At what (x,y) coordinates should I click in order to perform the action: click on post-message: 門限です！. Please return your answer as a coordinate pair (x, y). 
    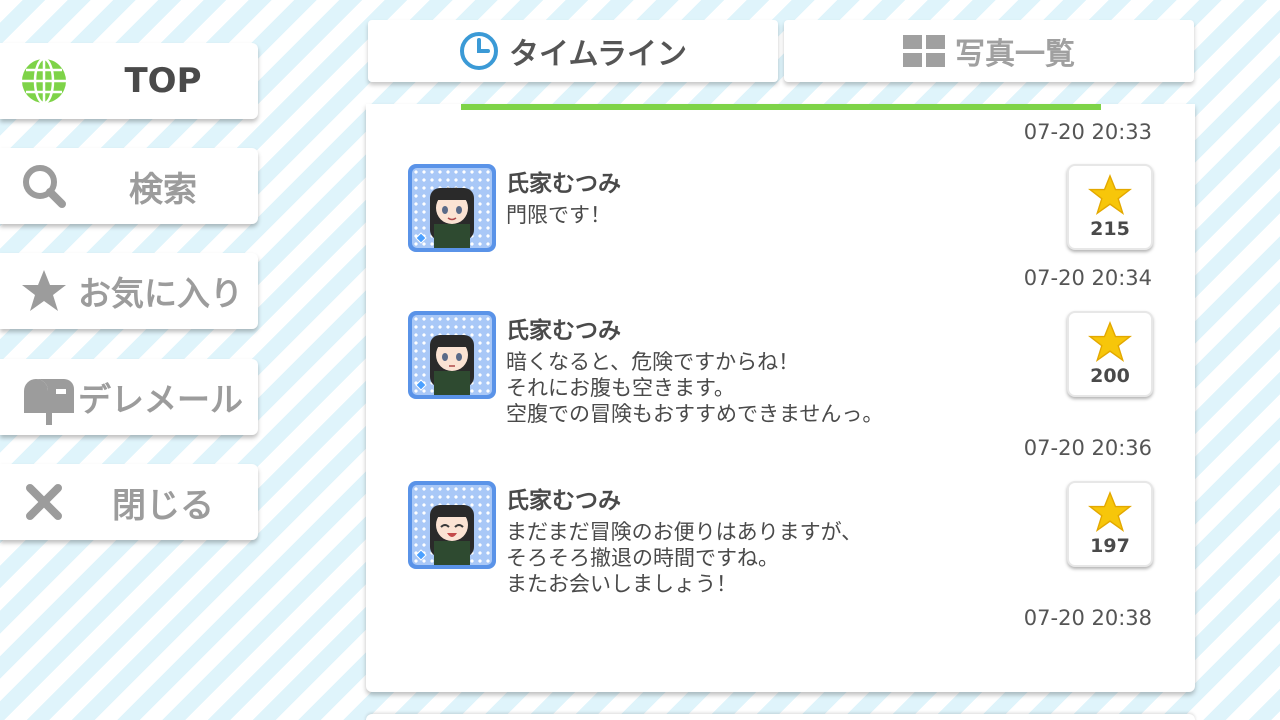
    Looking at the image, I should click on (558, 215).